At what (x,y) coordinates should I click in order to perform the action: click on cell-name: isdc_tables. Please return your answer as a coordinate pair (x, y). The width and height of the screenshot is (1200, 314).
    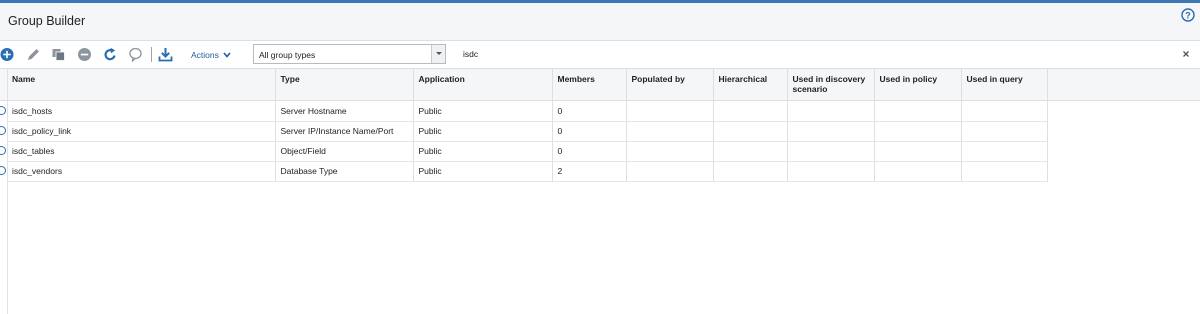
    Looking at the image, I should click on (141, 151).